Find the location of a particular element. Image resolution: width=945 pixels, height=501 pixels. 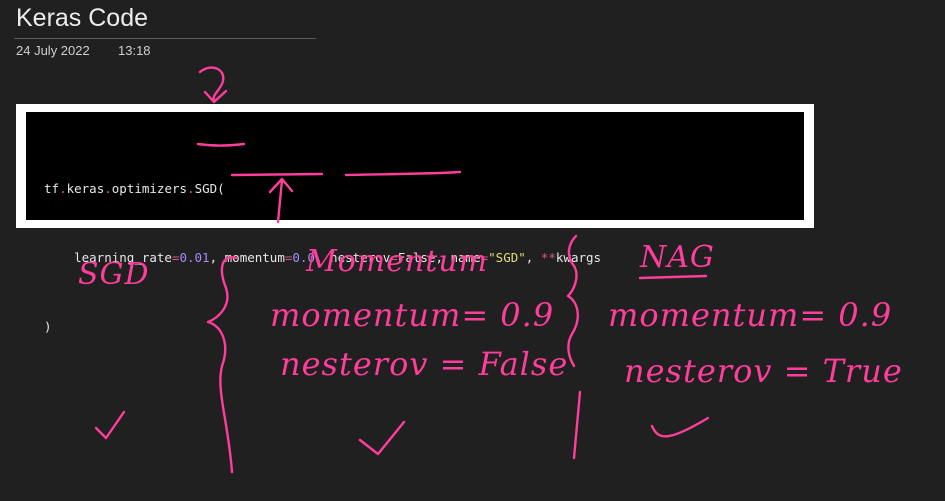

arrow-up-icon is located at coordinates (280, 201).